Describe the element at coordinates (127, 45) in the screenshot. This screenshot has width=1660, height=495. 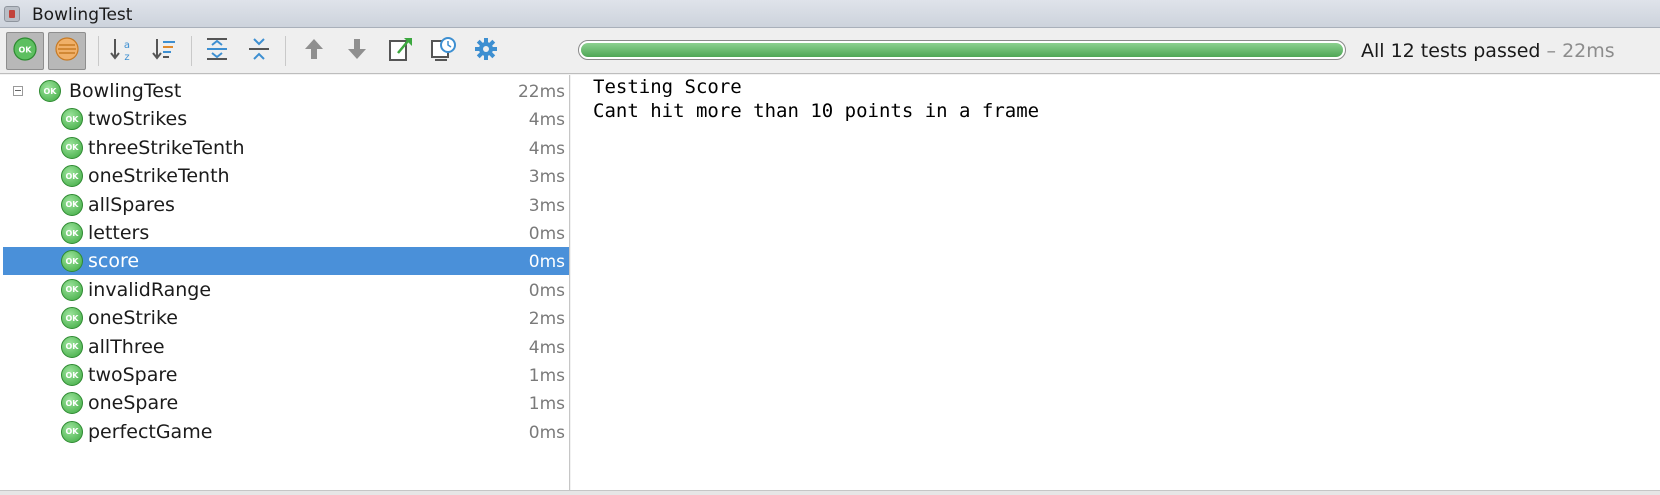
I see `svg-text: a` at that location.